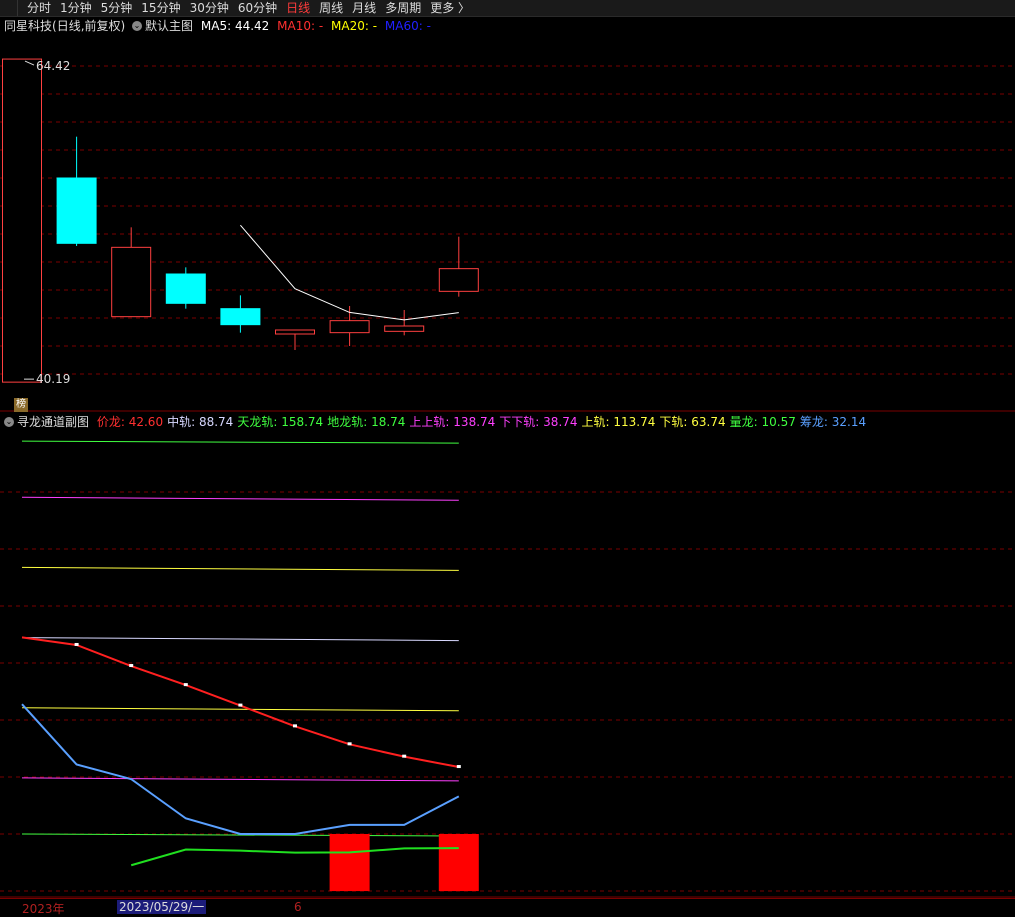 Image resolution: width=1015 pixels, height=917 pixels. Describe the element at coordinates (240, 702) in the screenshot. I see `price-dragon-line` at that location.